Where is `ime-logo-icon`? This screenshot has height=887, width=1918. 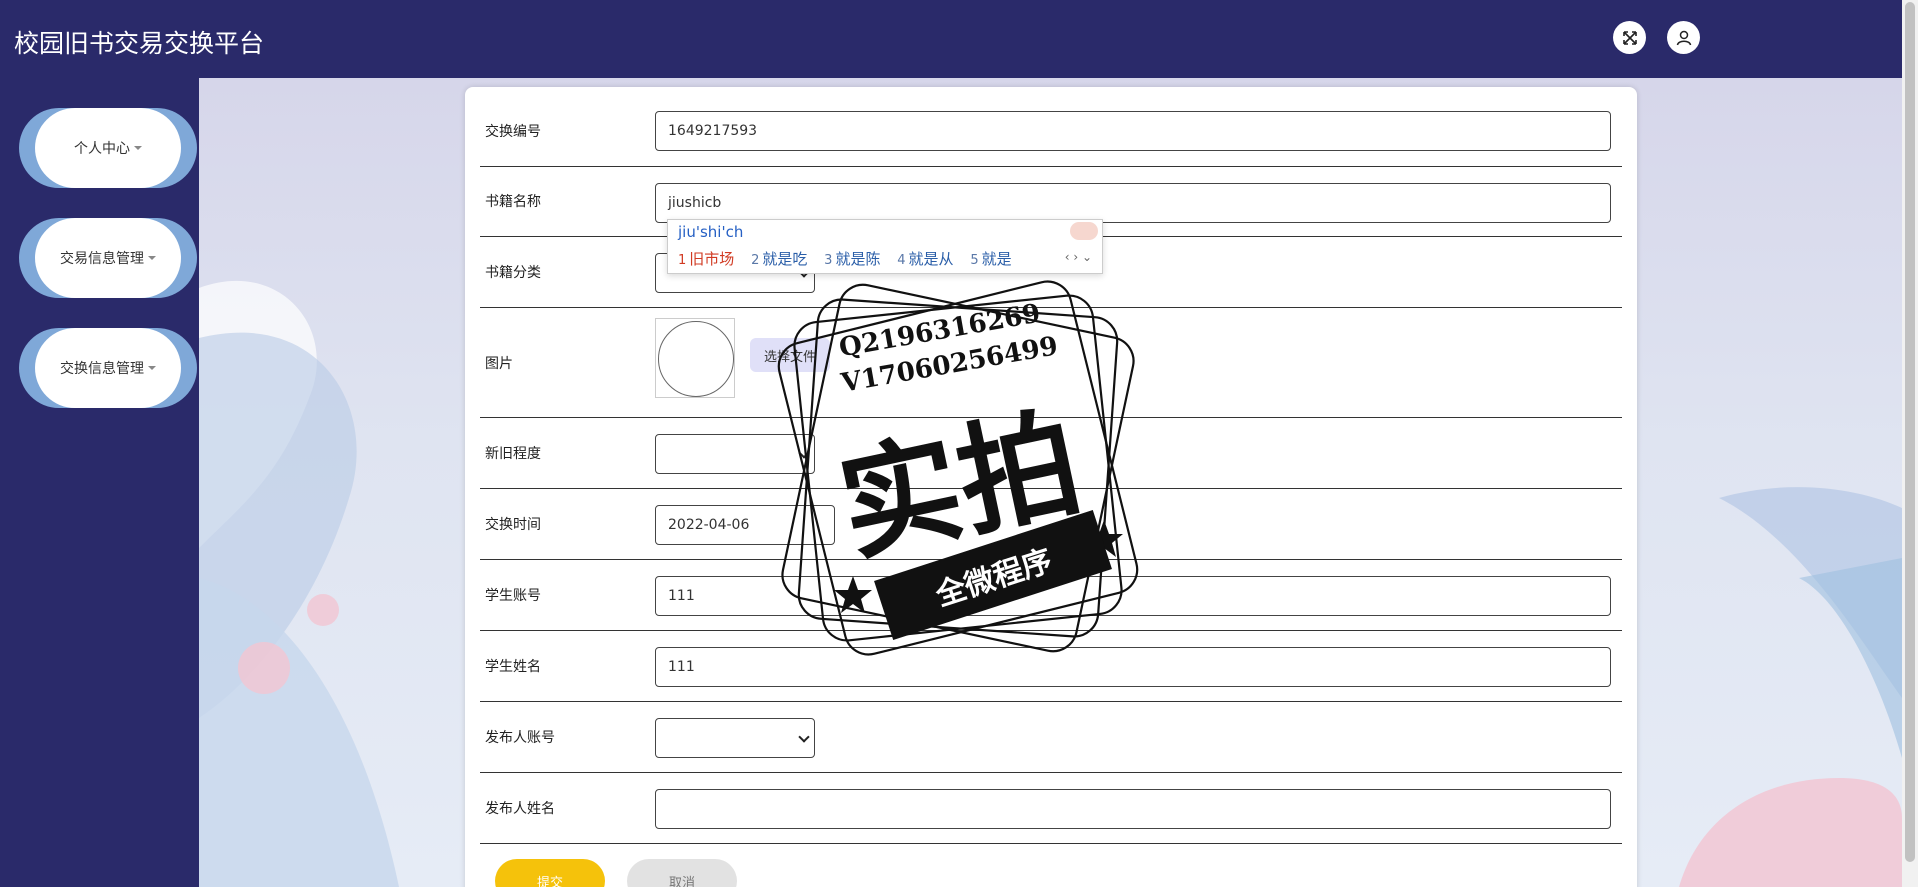 ime-logo-icon is located at coordinates (1084, 231).